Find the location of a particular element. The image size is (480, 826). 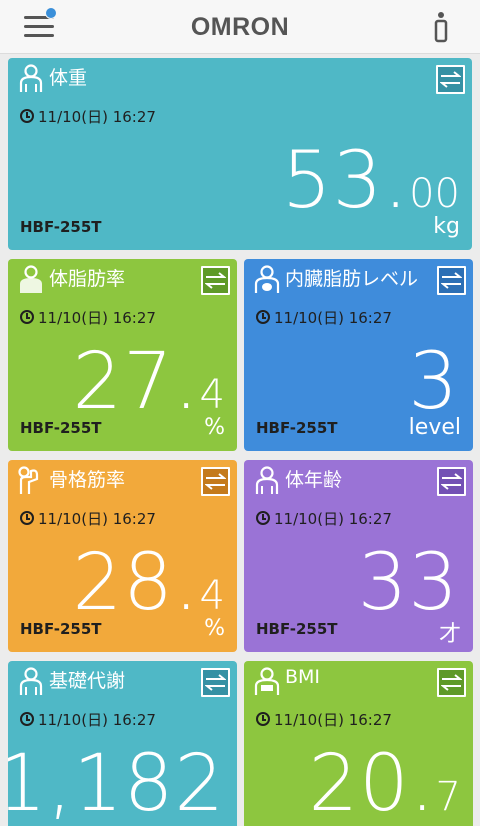

body-age-card: 体年齢 11/10(日) 16:27 33 HBF-255T 才 is located at coordinates (358, 556).